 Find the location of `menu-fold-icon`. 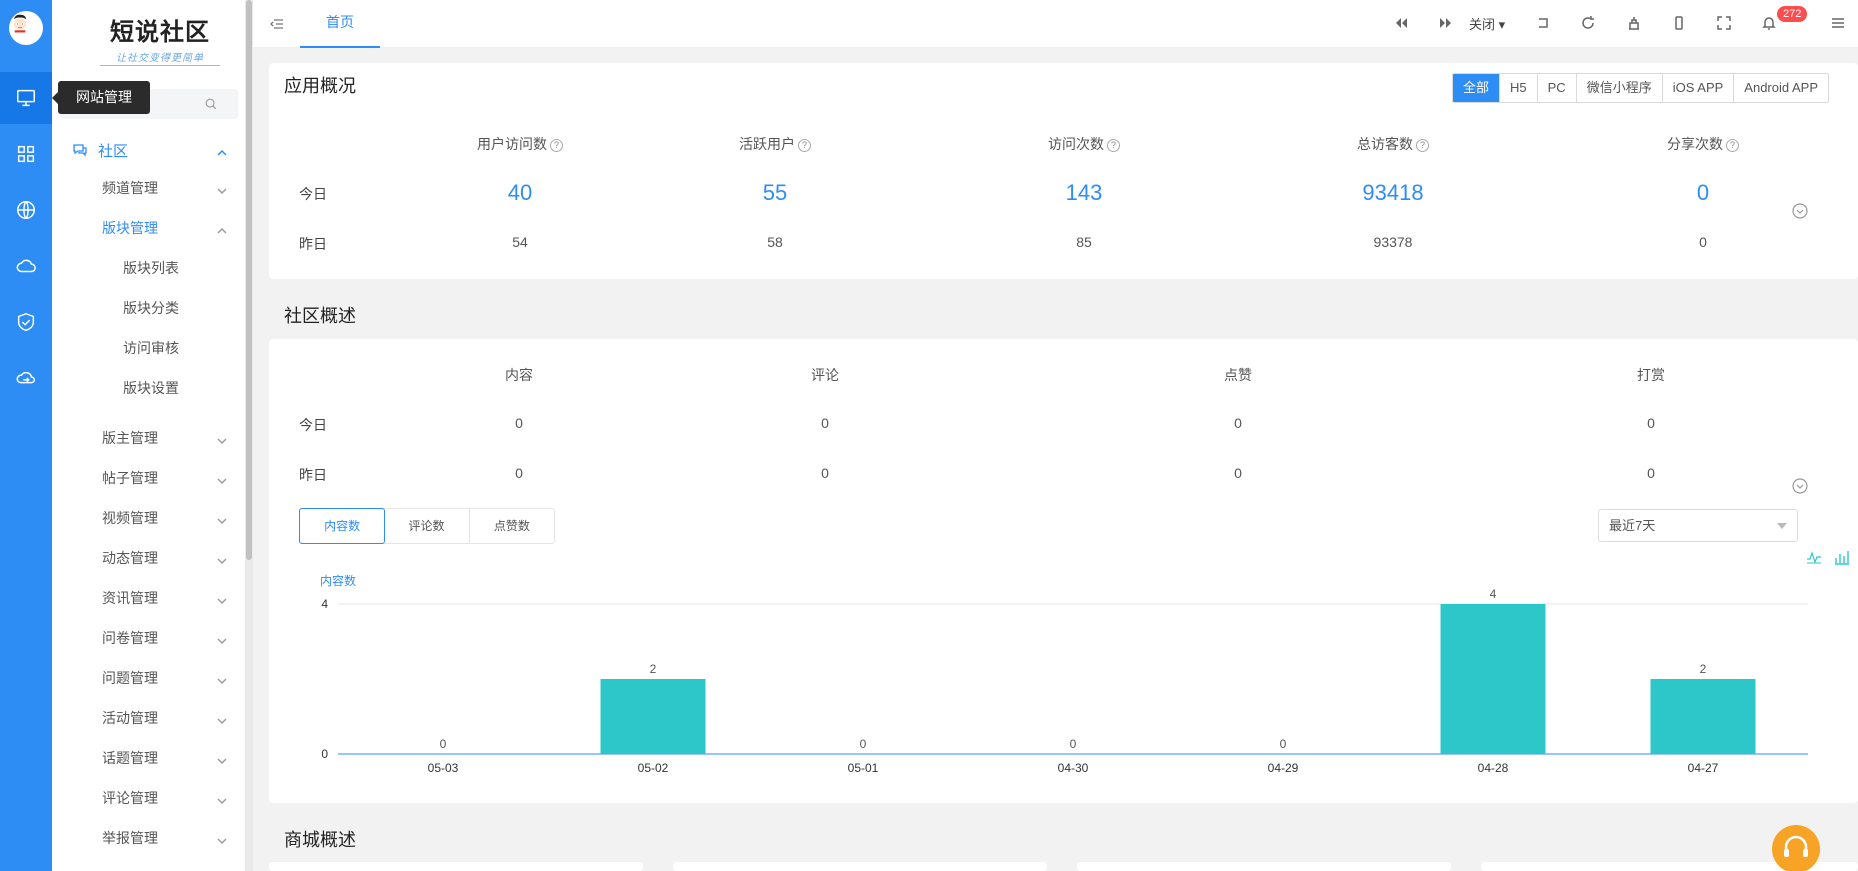

menu-fold-icon is located at coordinates (277, 24).